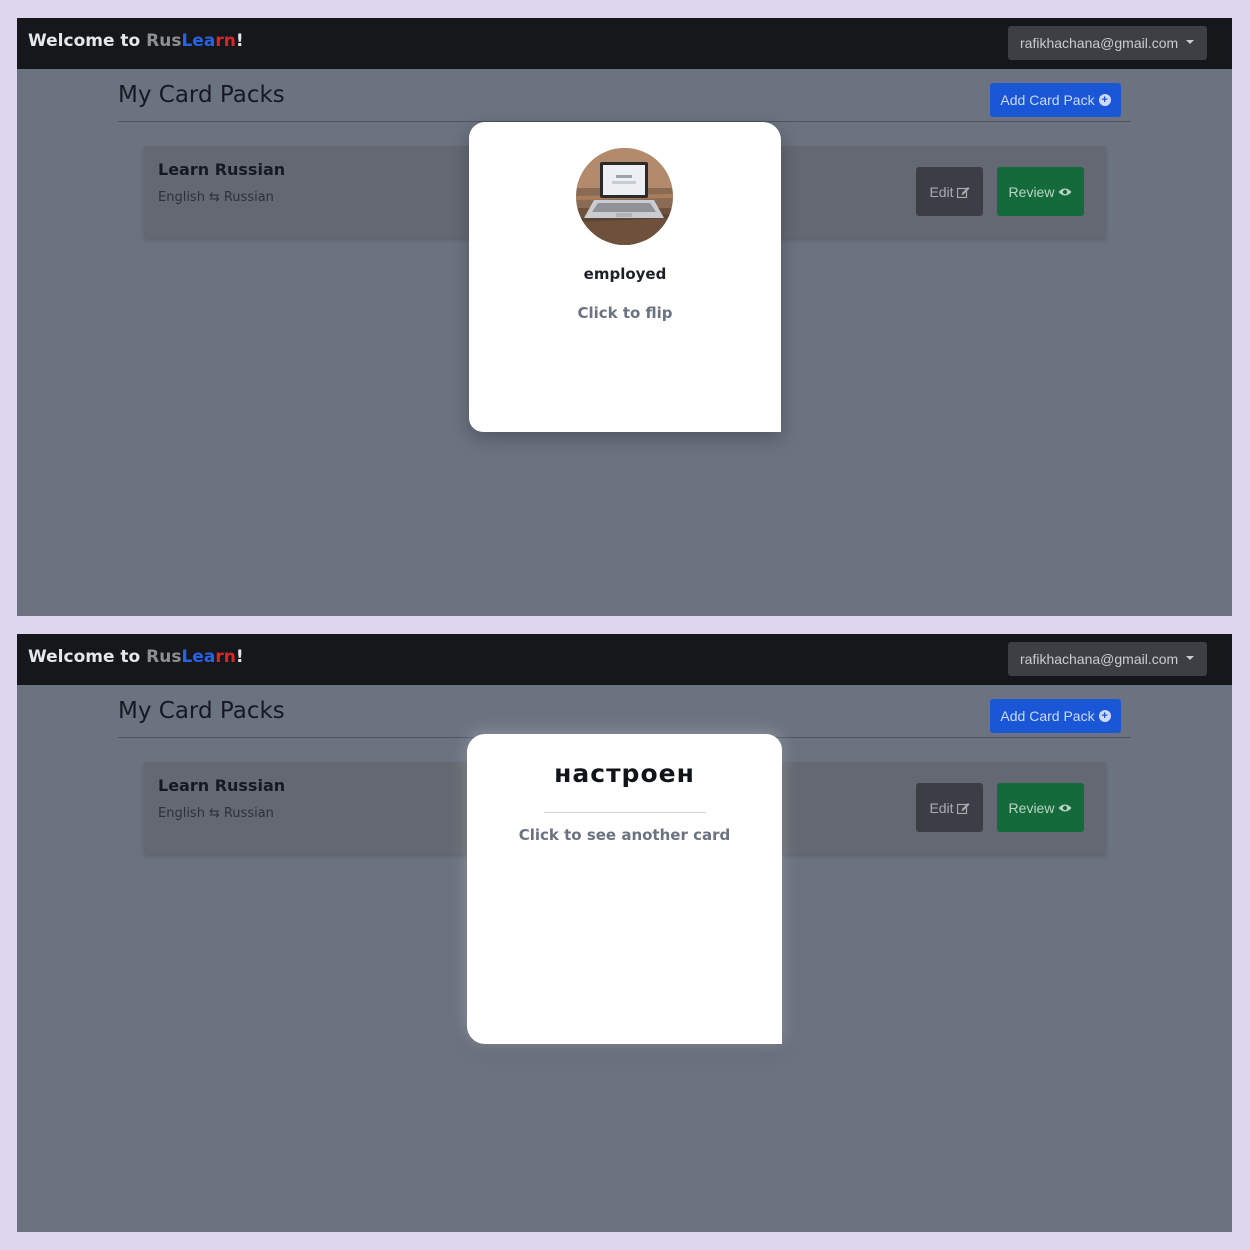 The width and height of the screenshot is (1250, 1250). What do you see at coordinates (624, 835) in the screenshot?
I see `next-card-hint: Click to see another card` at bounding box center [624, 835].